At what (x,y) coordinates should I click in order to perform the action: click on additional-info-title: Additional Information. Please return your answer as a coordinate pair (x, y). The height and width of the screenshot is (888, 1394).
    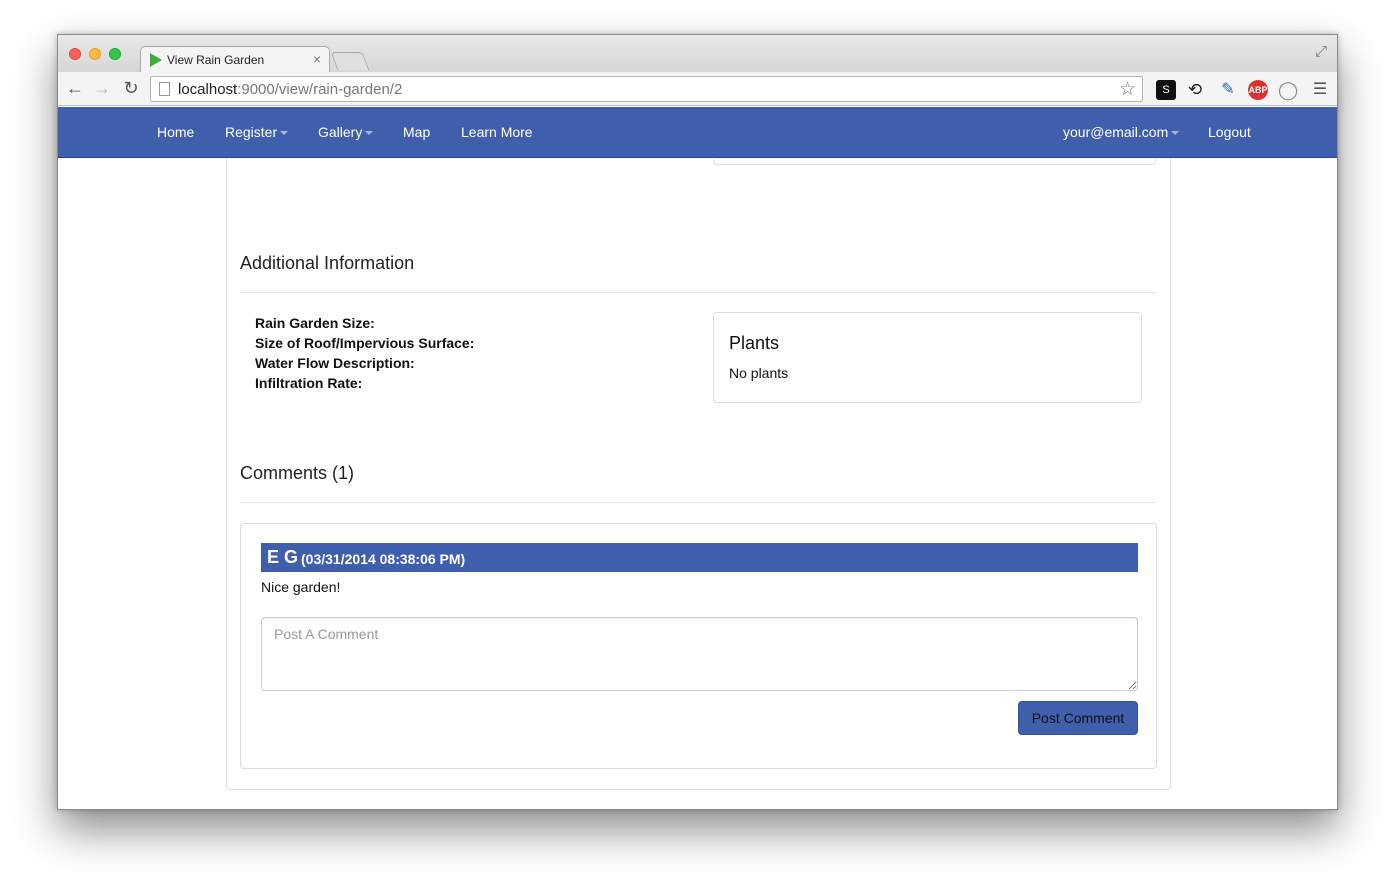
    Looking at the image, I should click on (327, 263).